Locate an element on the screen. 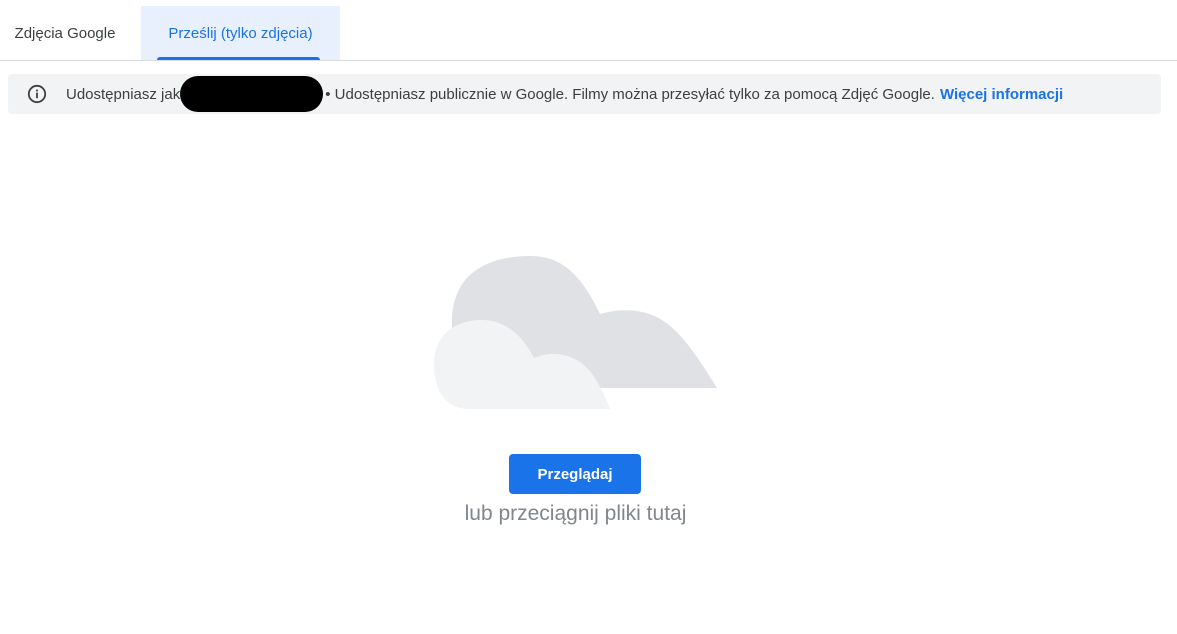 The height and width of the screenshot is (634, 1177). tab-google-photos-label: Zdjęcia Google is located at coordinates (65, 33).